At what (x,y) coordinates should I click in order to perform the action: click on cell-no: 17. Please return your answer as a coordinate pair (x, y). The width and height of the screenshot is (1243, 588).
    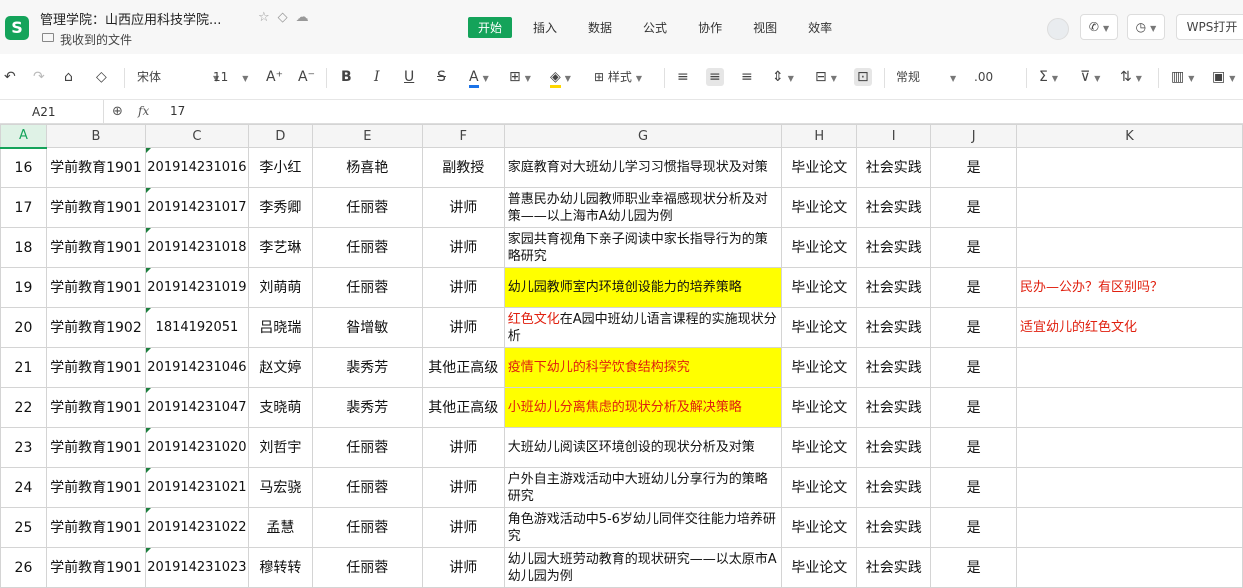
    Looking at the image, I should click on (23, 207).